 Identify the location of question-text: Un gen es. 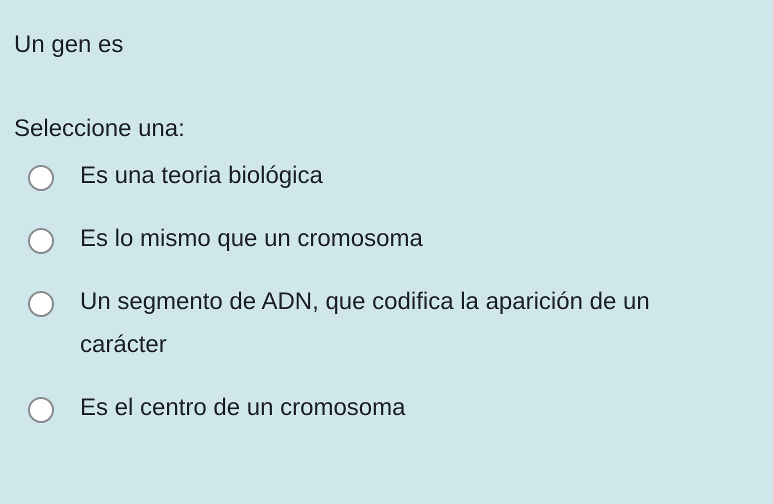
(69, 45).